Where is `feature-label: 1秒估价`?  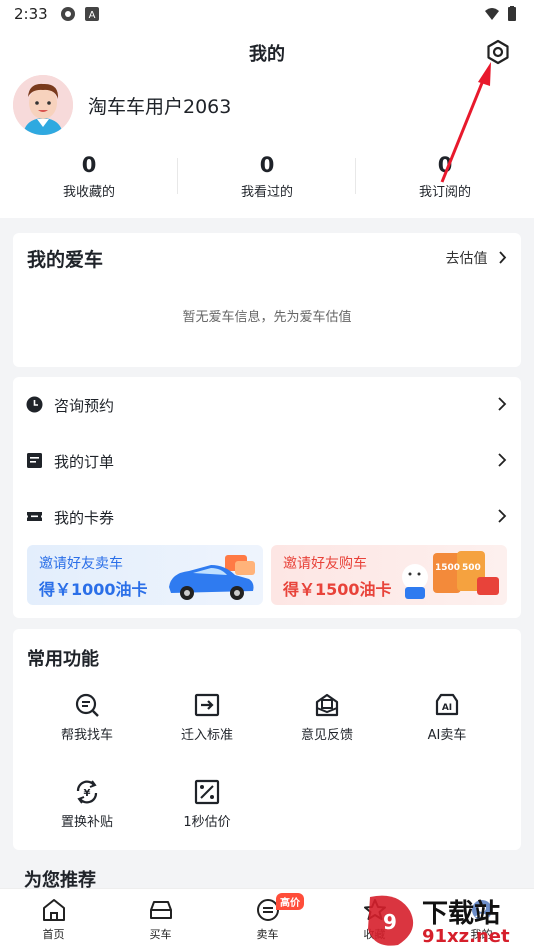 feature-label: 1秒估价 is located at coordinates (207, 822).